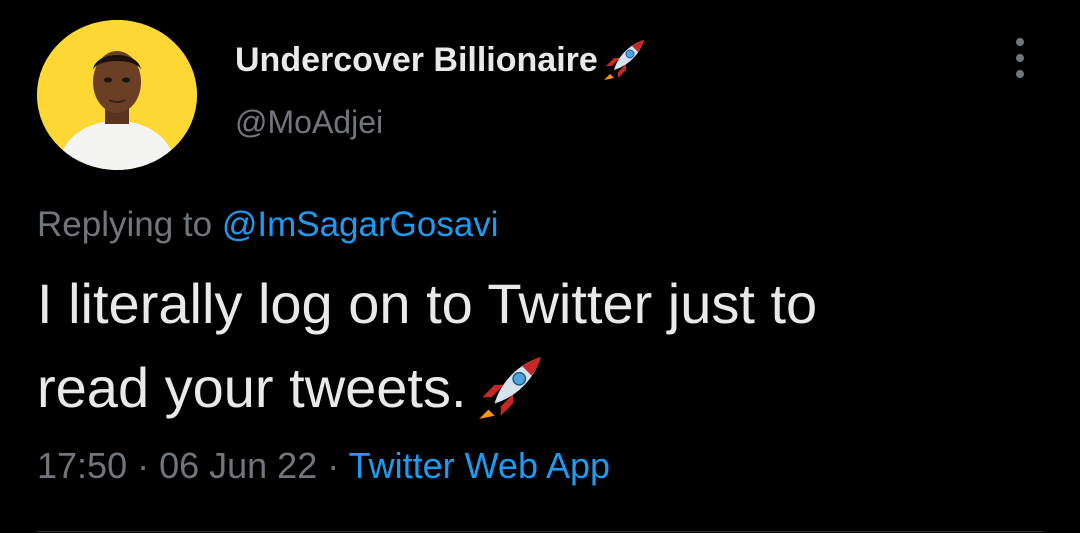 This screenshot has height=533, width=1080. Describe the element at coordinates (416, 60) in the screenshot. I see `author-display-name: Undercover Billionaire` at that location.